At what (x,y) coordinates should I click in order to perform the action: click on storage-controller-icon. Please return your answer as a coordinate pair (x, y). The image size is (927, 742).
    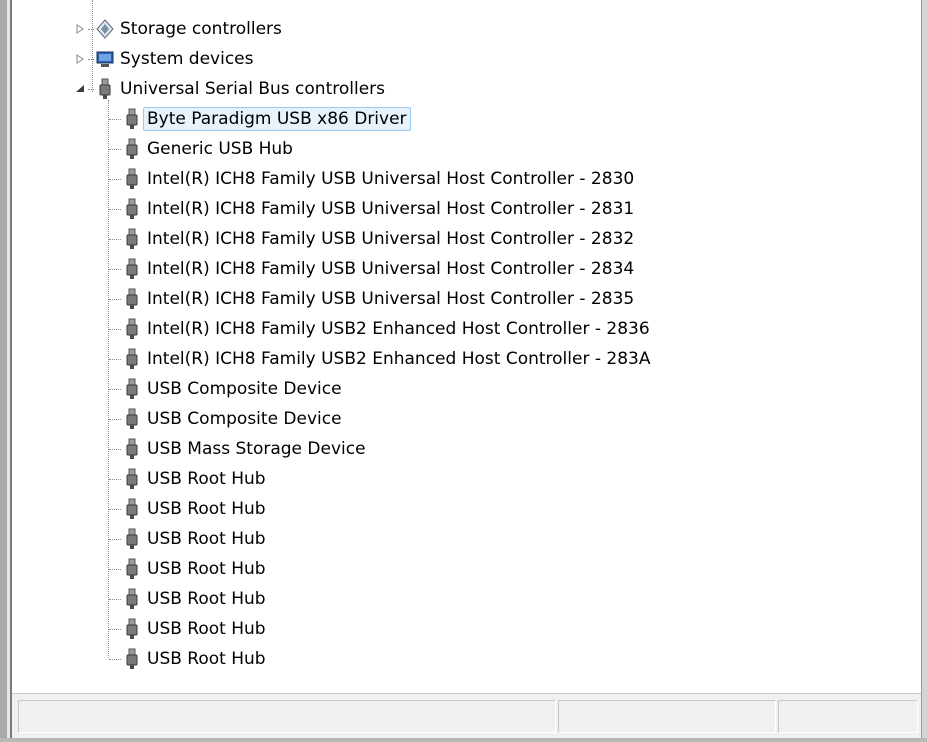
    Looking at the image, I should click on (105, 29).